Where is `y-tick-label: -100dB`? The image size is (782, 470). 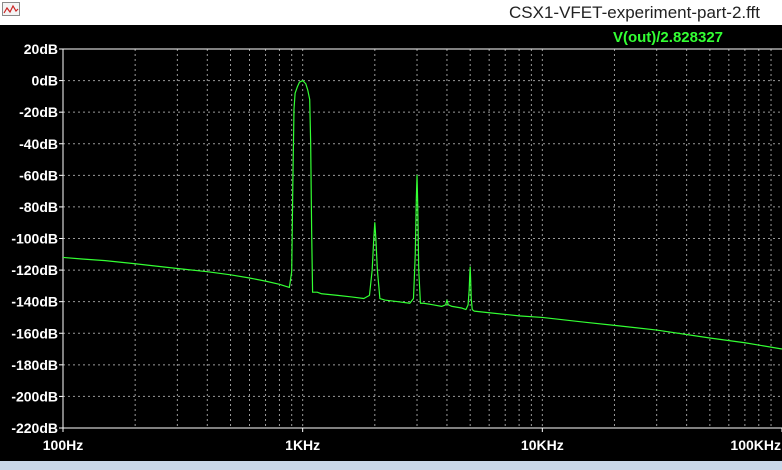 y-tick-label: -100dB is located at coordinates (34, 239).